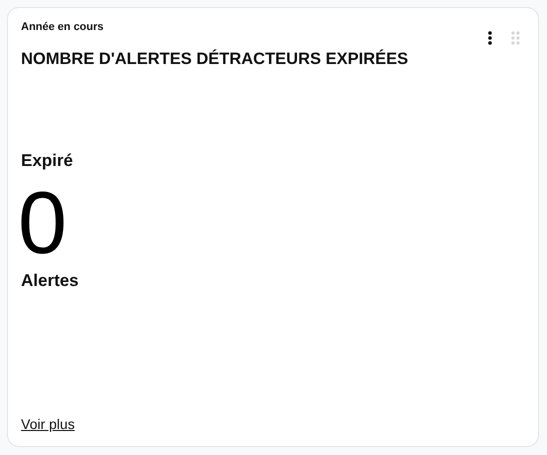 This screenshot has height=455, width=547. Describe the element at coordinates (515, 38) in the screenshot. I see `drag-handle-icon` at that location.